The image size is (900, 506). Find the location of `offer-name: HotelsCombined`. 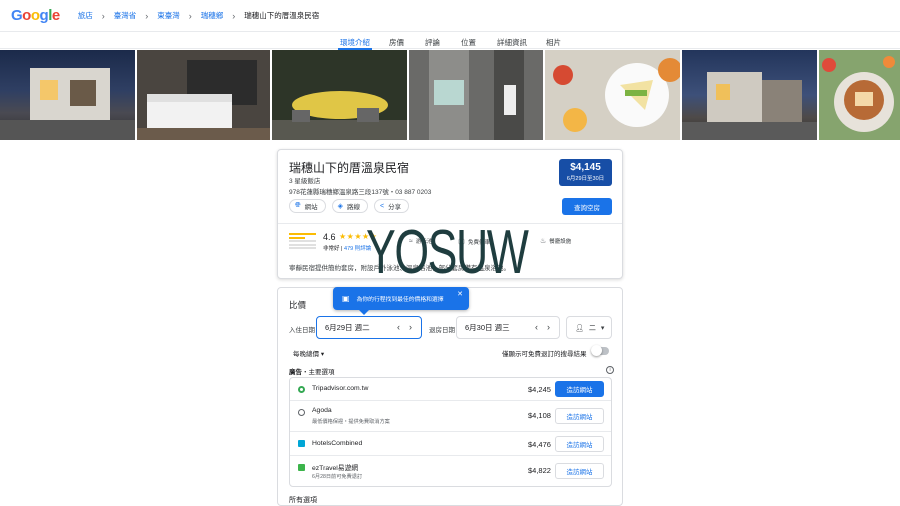

offer-name: HotelsCombined is located at coordinates (337, 443).